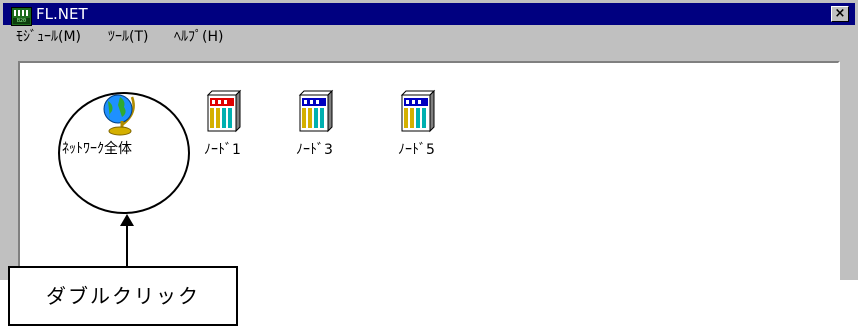 The width and height of the screenshot is (858, 331). Describe the element at coordinates (224, 134) in the screenshot. I see `icon-node-1: ﾉｰﾄﾞ1` at that location.